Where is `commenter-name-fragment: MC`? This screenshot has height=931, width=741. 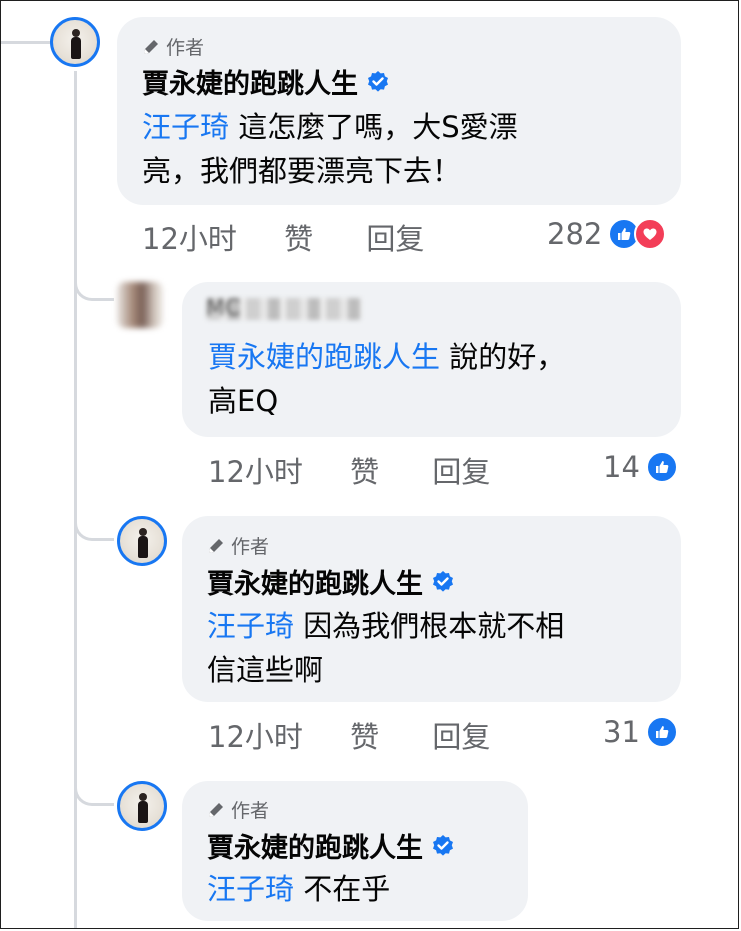
commenter-name-fragment: MC is located at coordinates (223, 308).